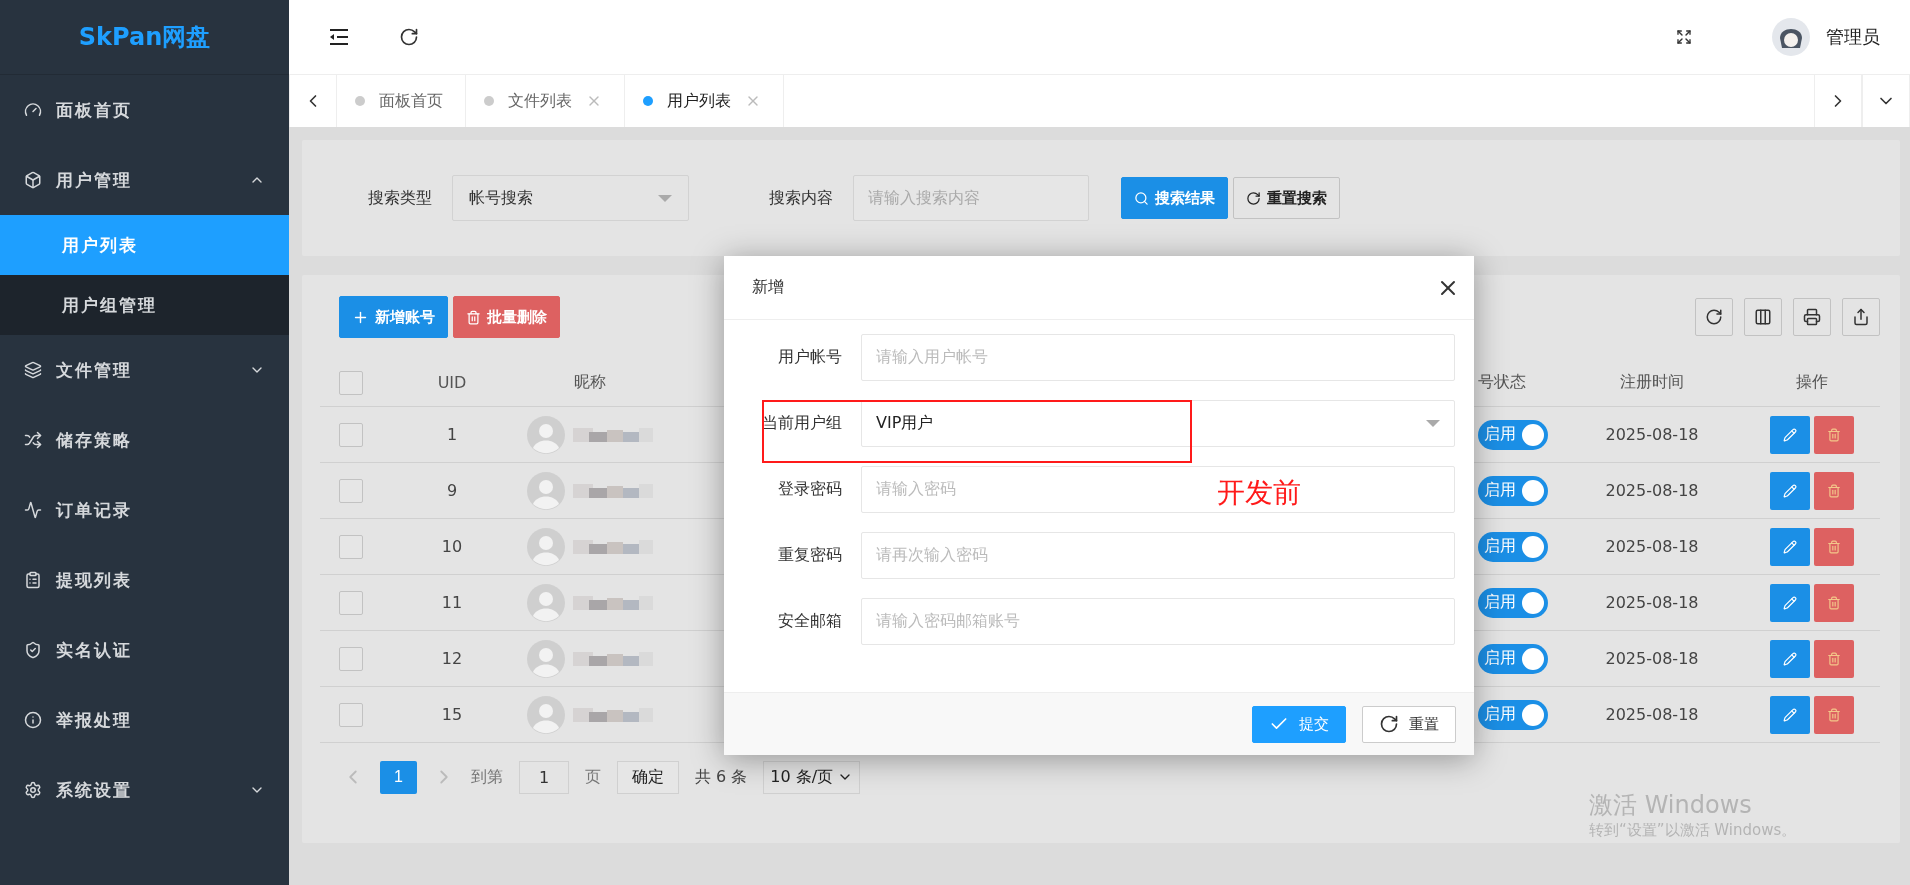  I want to click on export-button, so click(1861, 317).